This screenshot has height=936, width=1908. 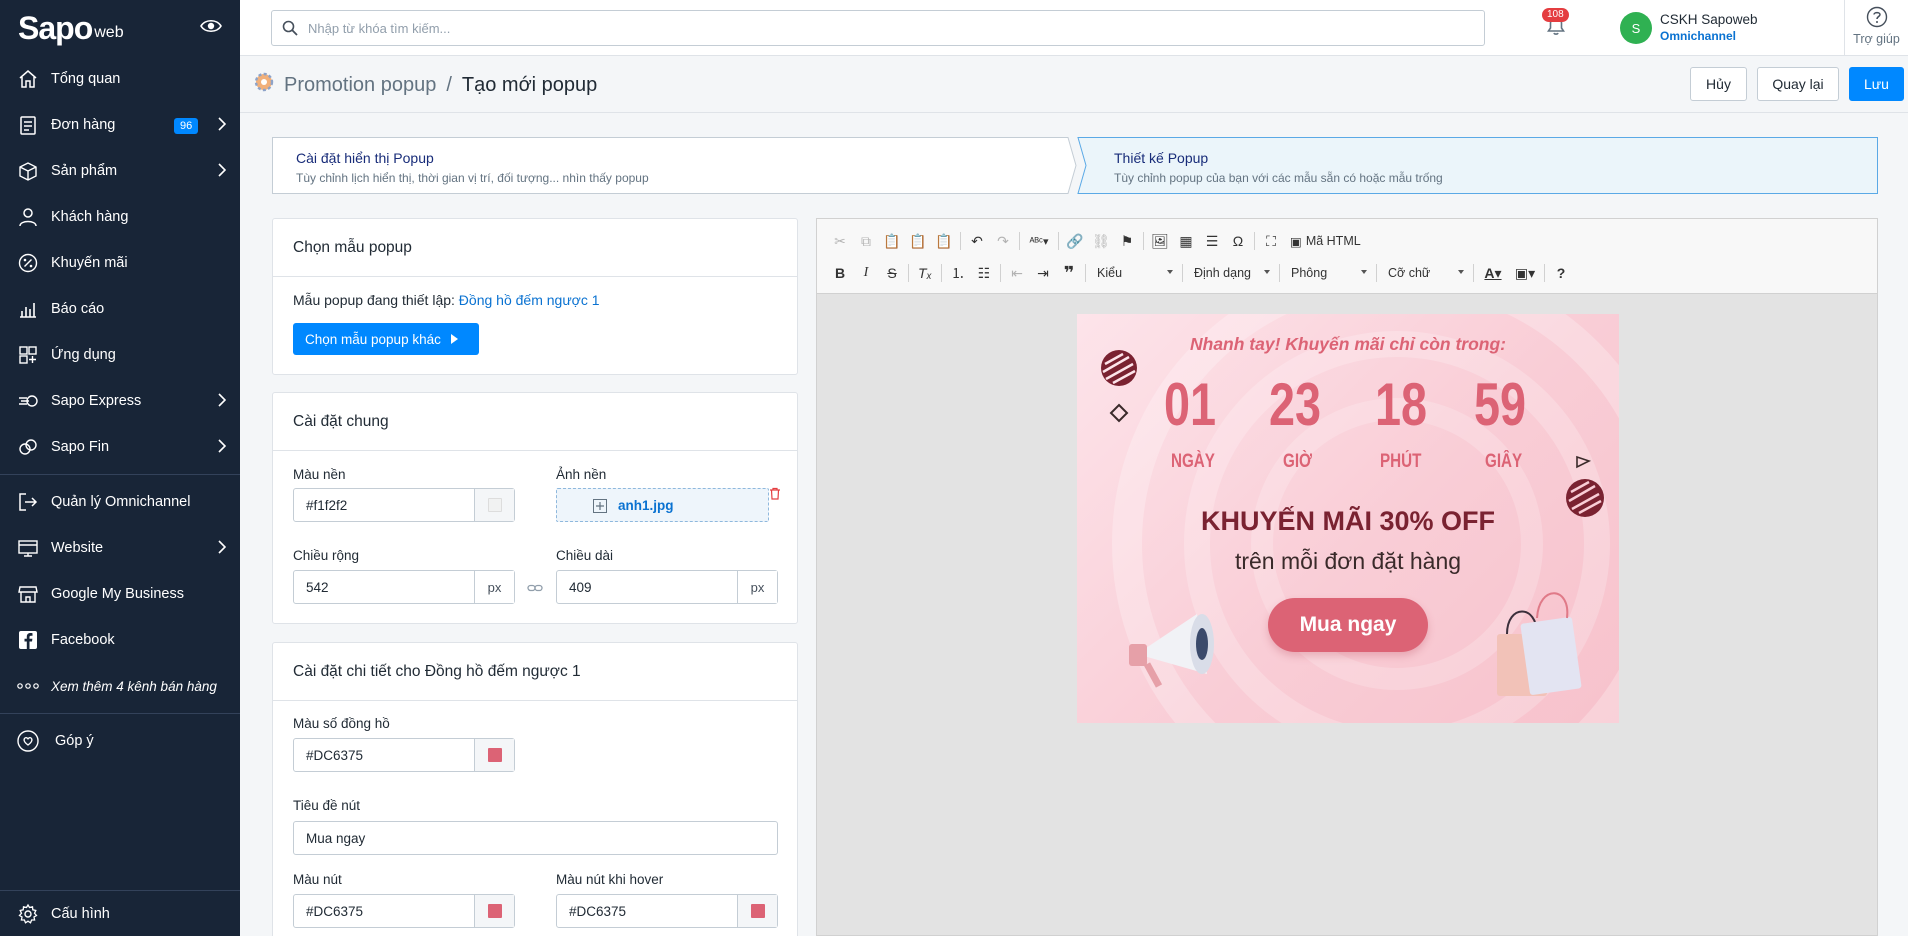 I want to click on maximize-icon: ⛶, so click(x=1271, y=241).